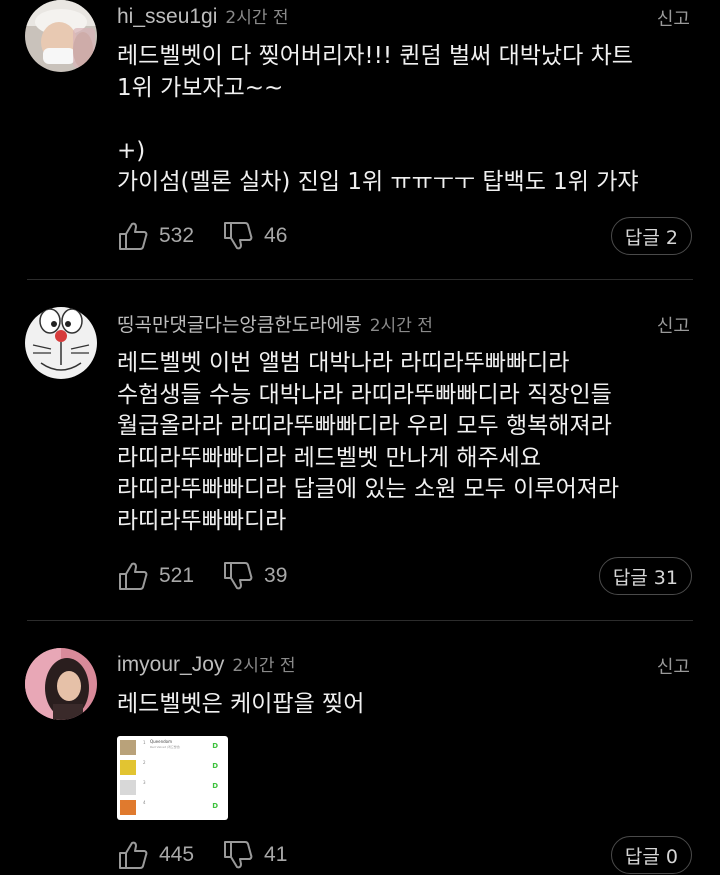 This screenshot has width=720, height=875. What do you see at coordinates (241, 704) in the screenshot?
I see `comment-line: 레드벨벳은 케이팝을 찢어` at bounding box center [241, 704].